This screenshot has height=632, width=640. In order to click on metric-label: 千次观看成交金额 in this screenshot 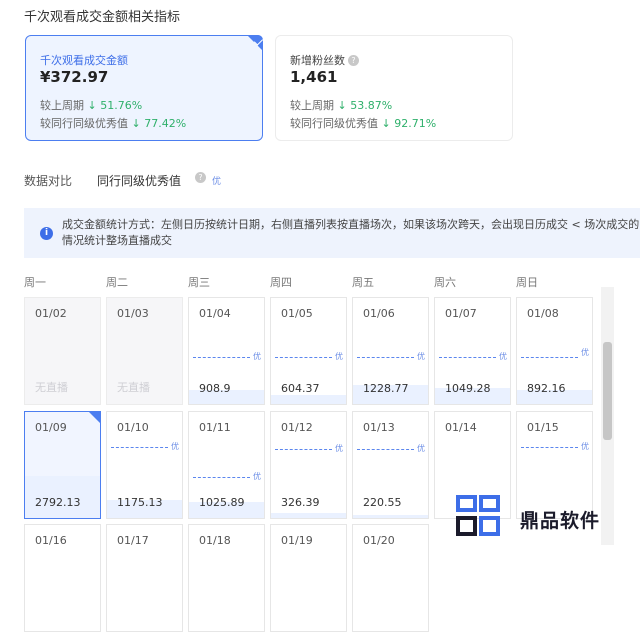, I will do `click(84, 60)`.